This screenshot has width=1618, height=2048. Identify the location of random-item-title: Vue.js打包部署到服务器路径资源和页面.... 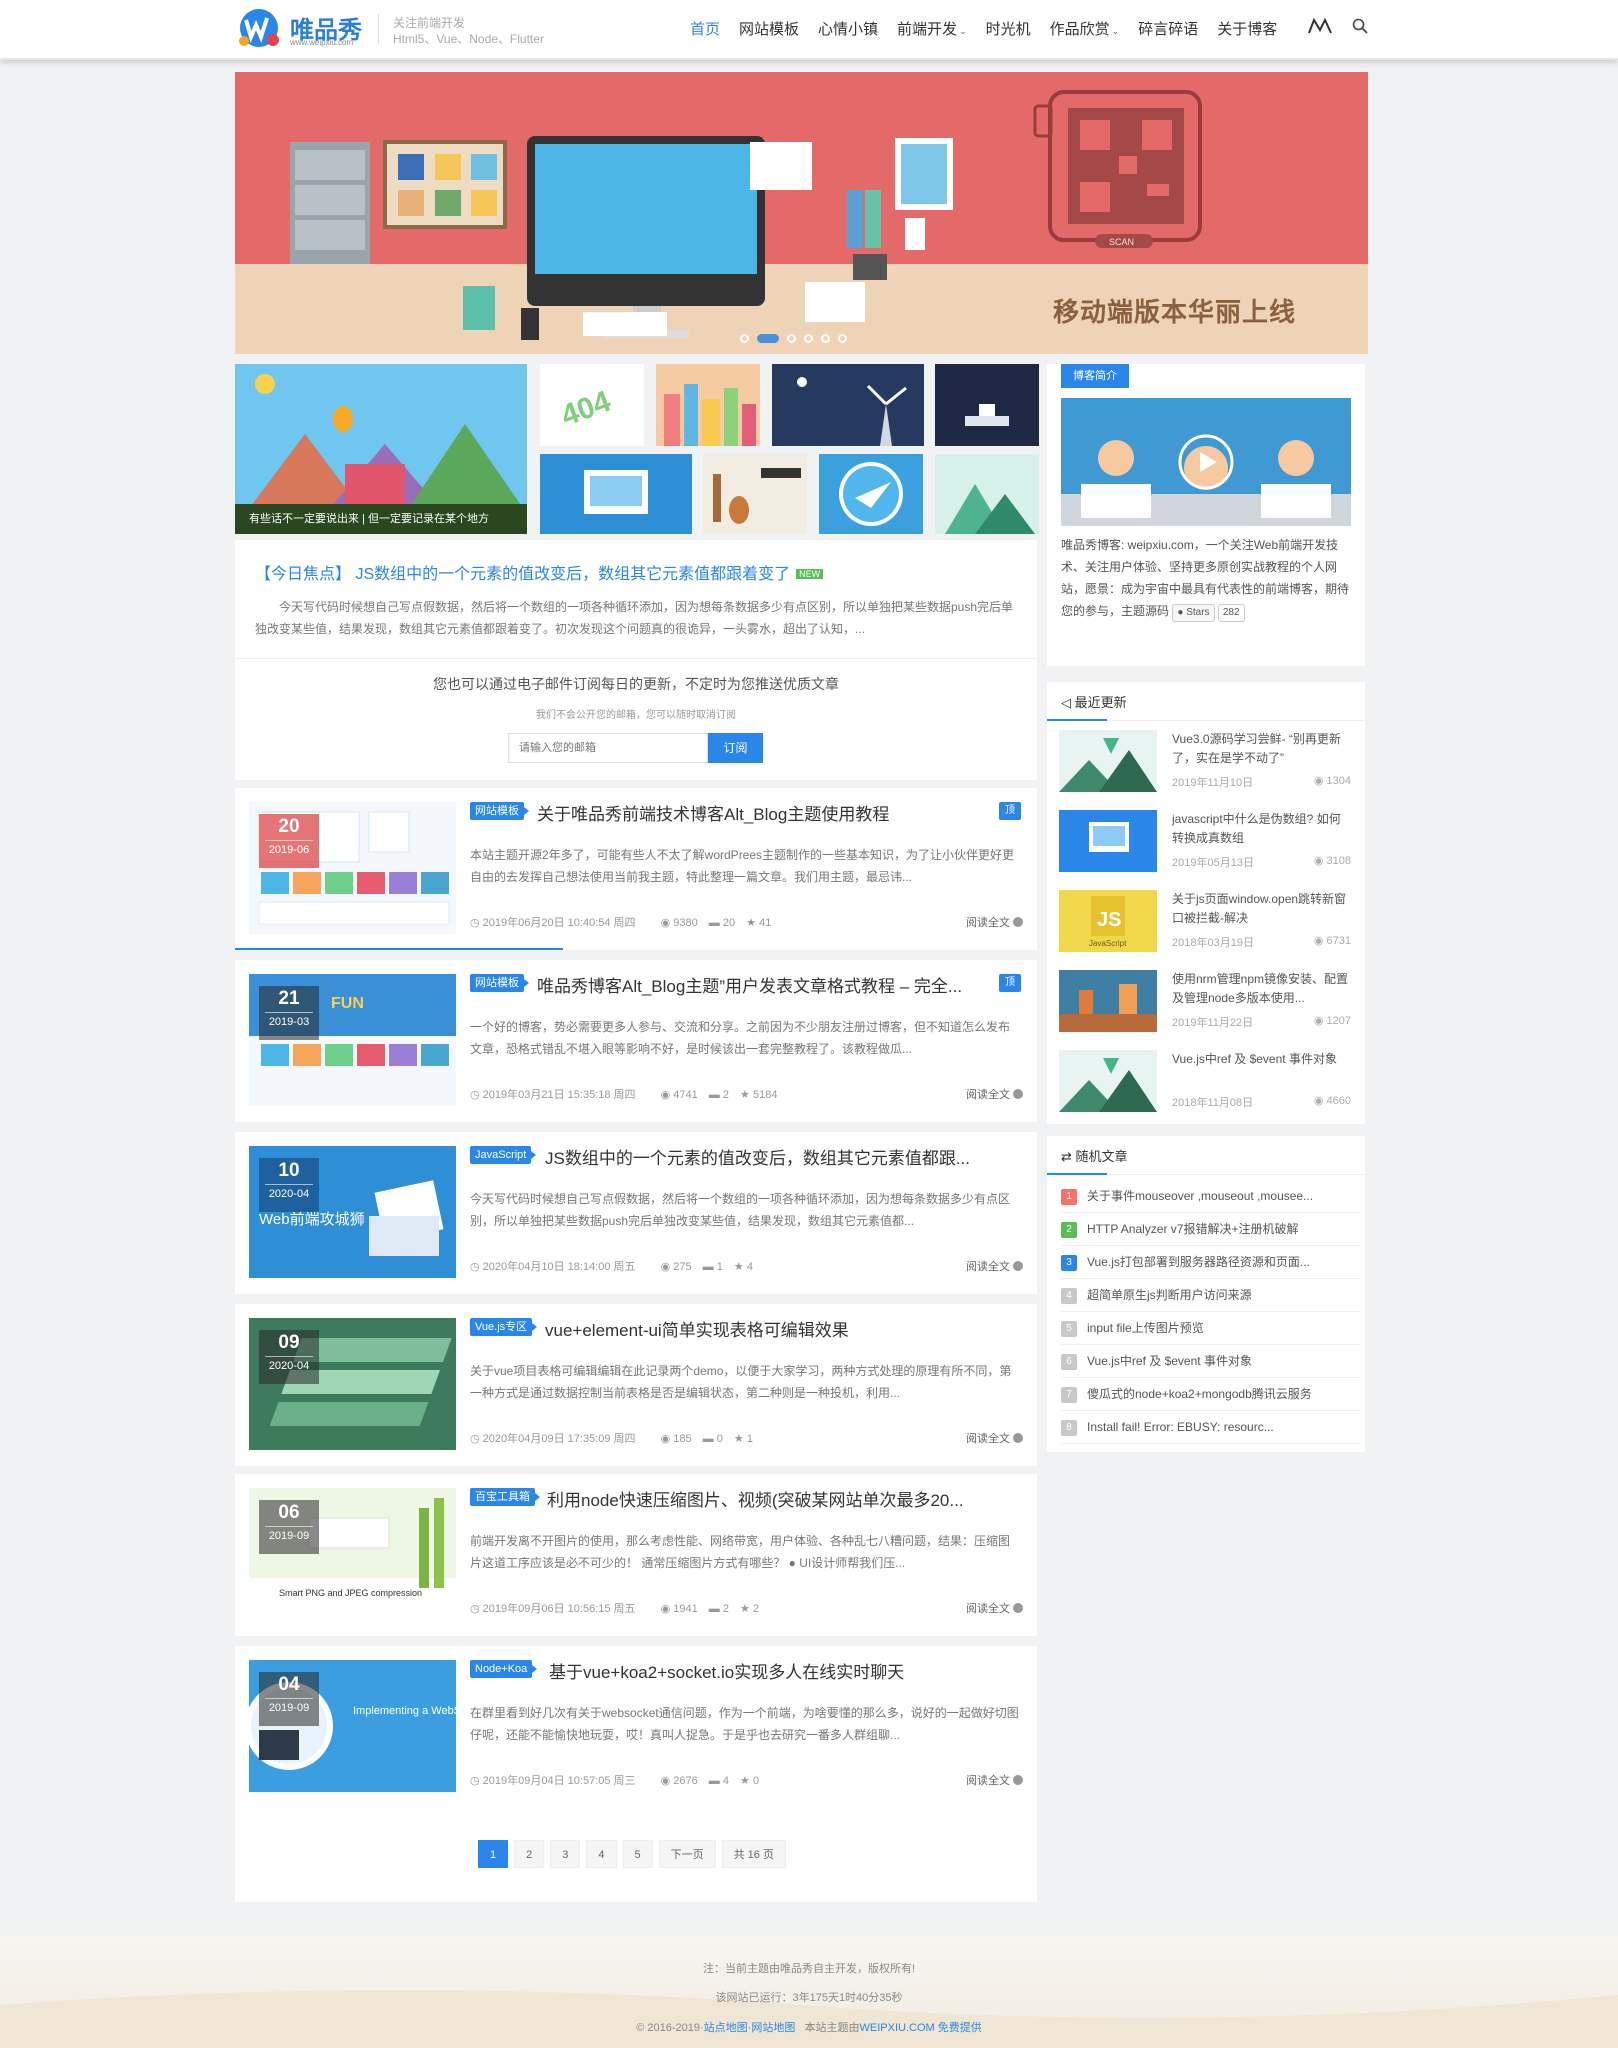
(1198, 1262).